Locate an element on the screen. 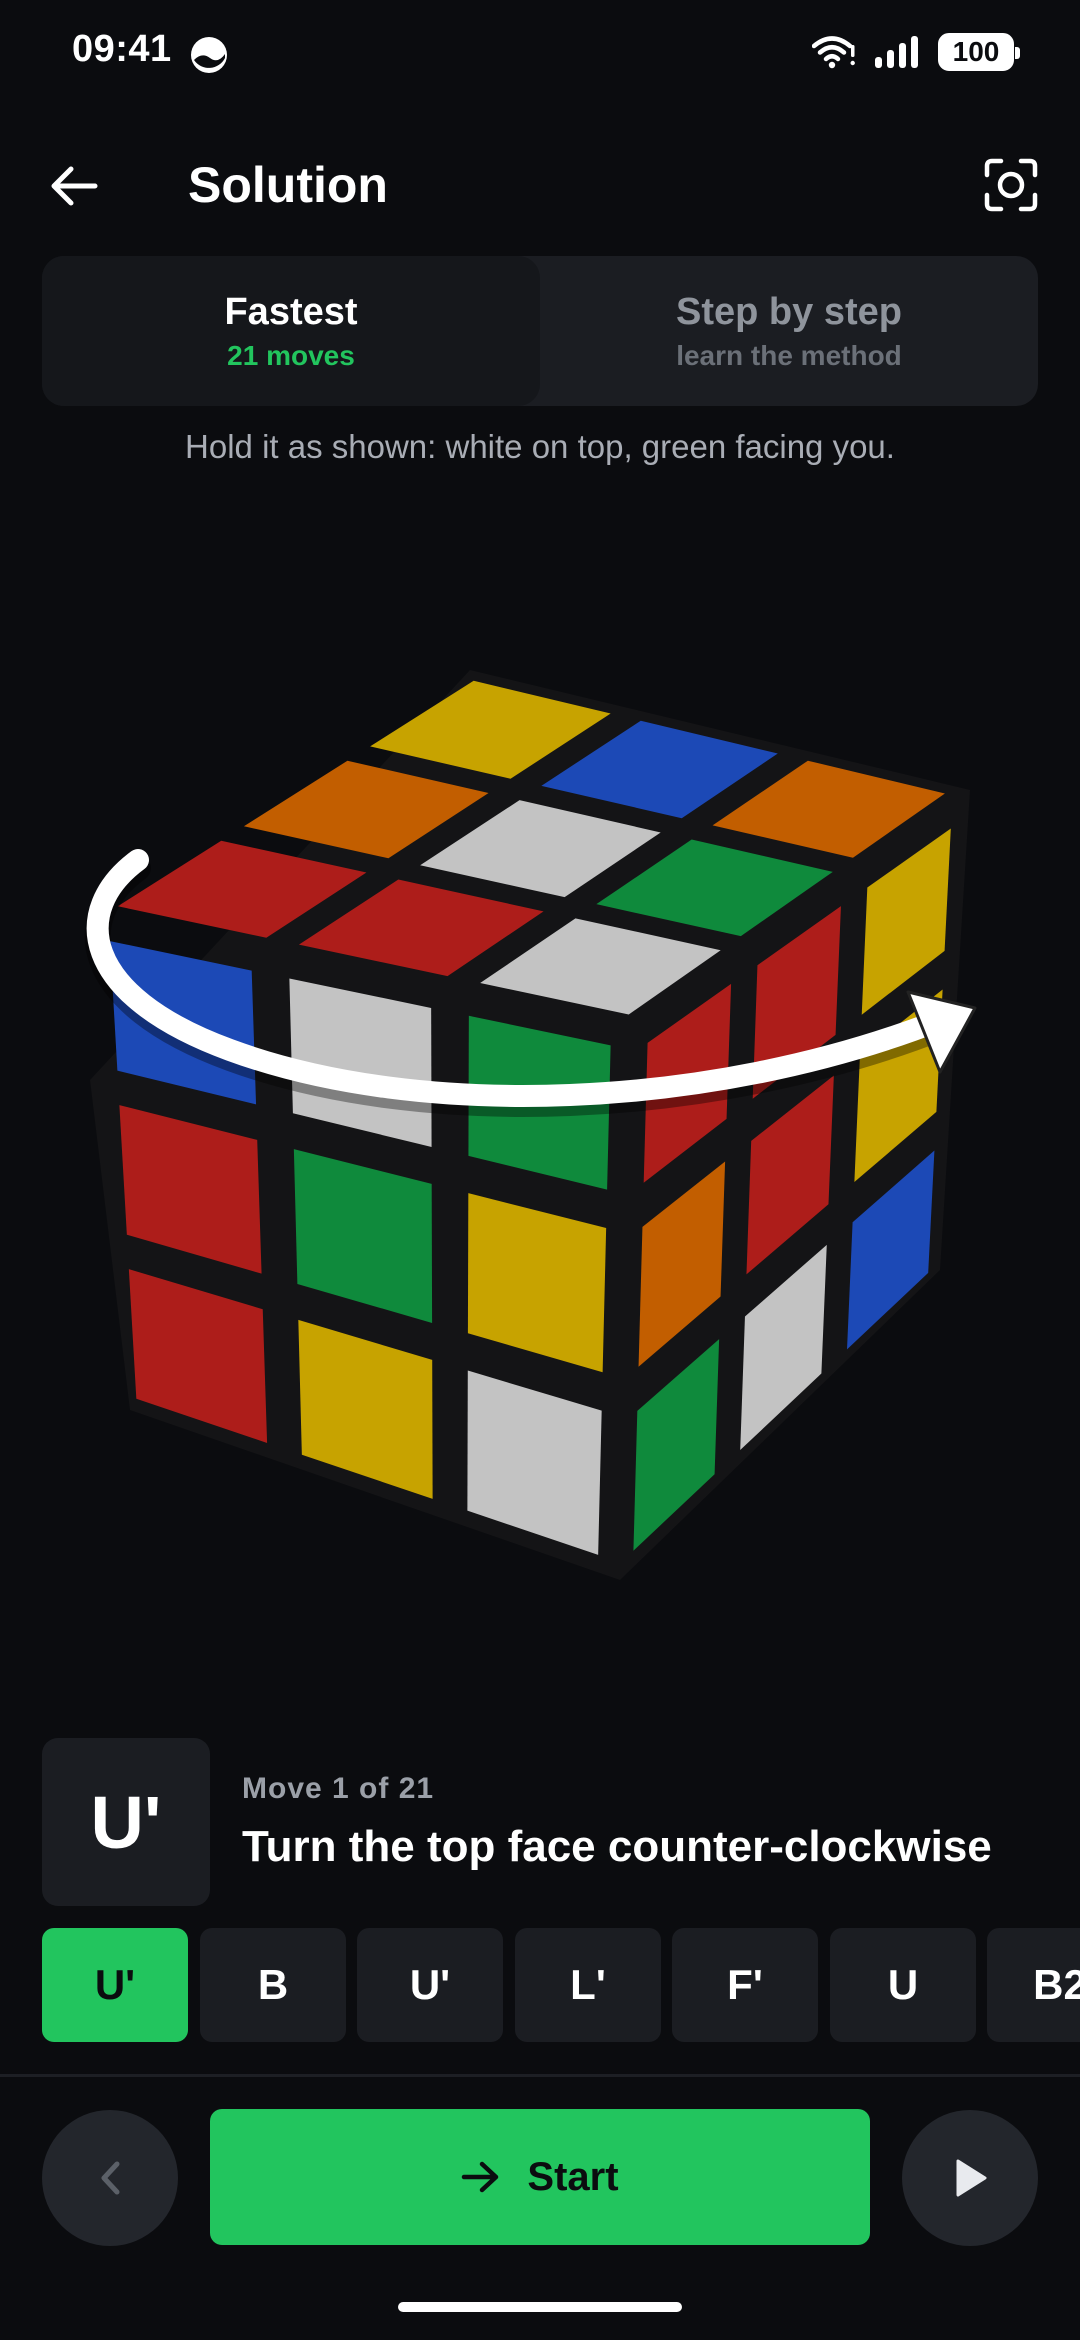  move-sequence: U' B U' L' F' U B2 is located at coordinates (561, 1985).